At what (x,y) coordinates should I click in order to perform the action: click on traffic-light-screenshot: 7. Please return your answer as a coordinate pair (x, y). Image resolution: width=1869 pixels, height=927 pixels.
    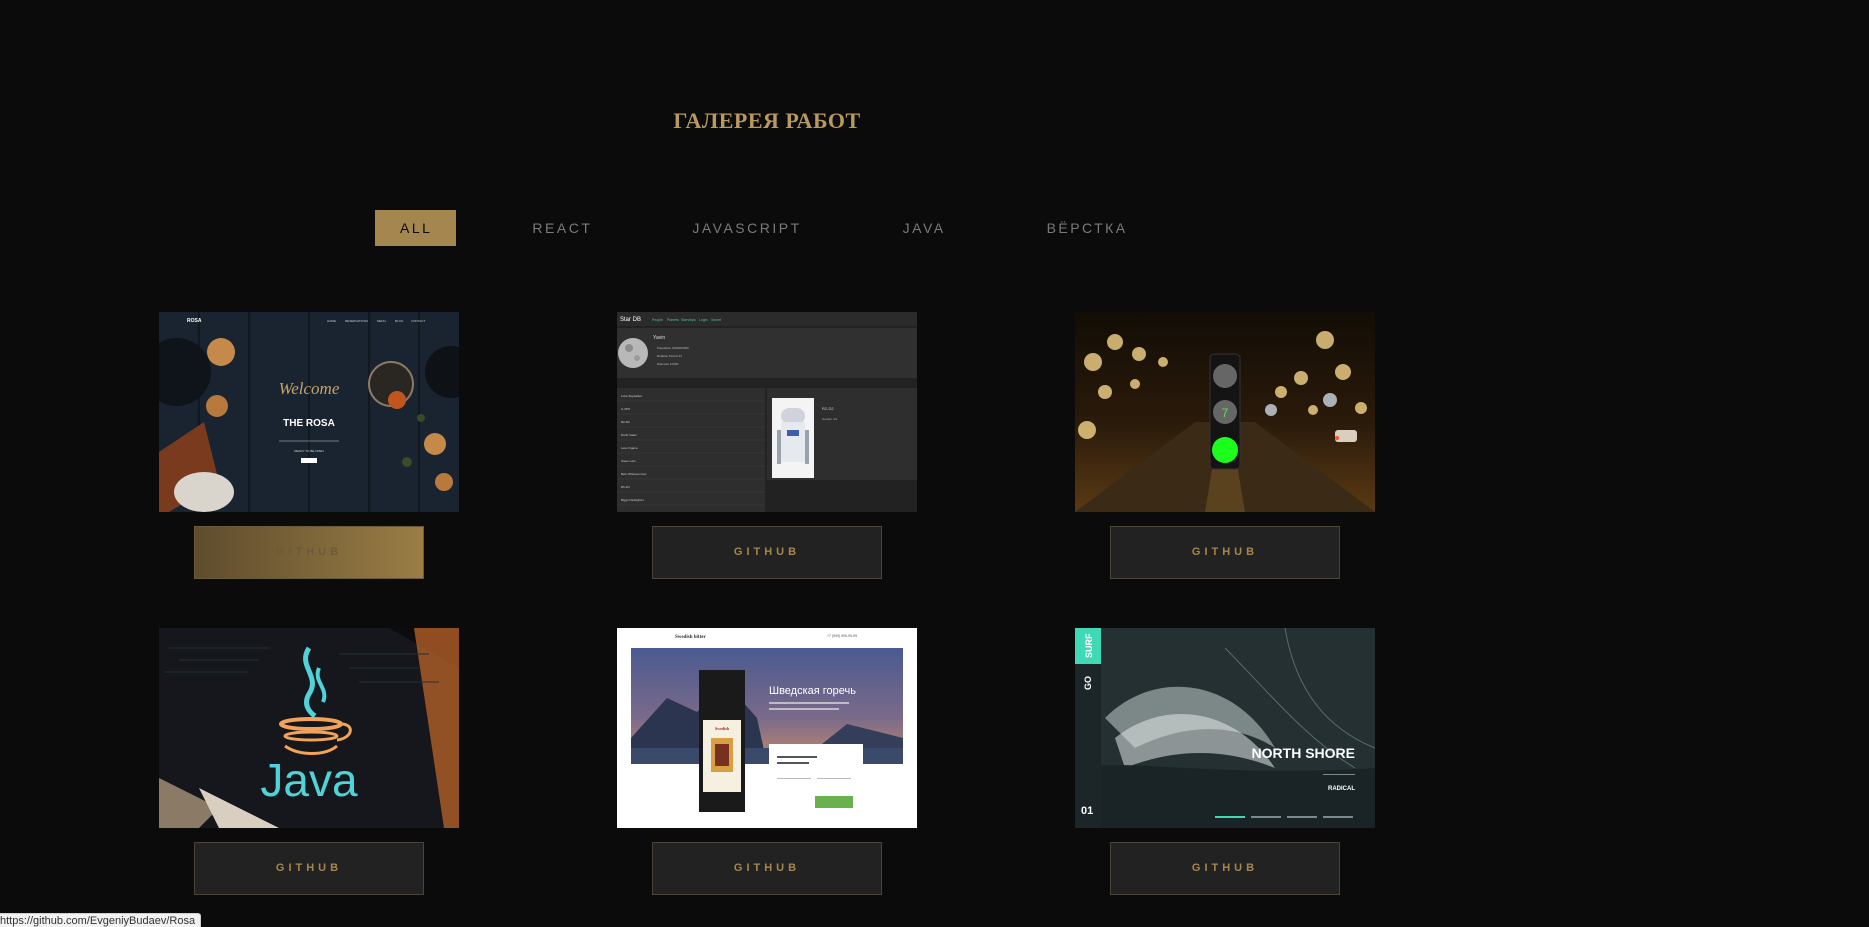
    Looking at the image, I should click on (1225, 412).